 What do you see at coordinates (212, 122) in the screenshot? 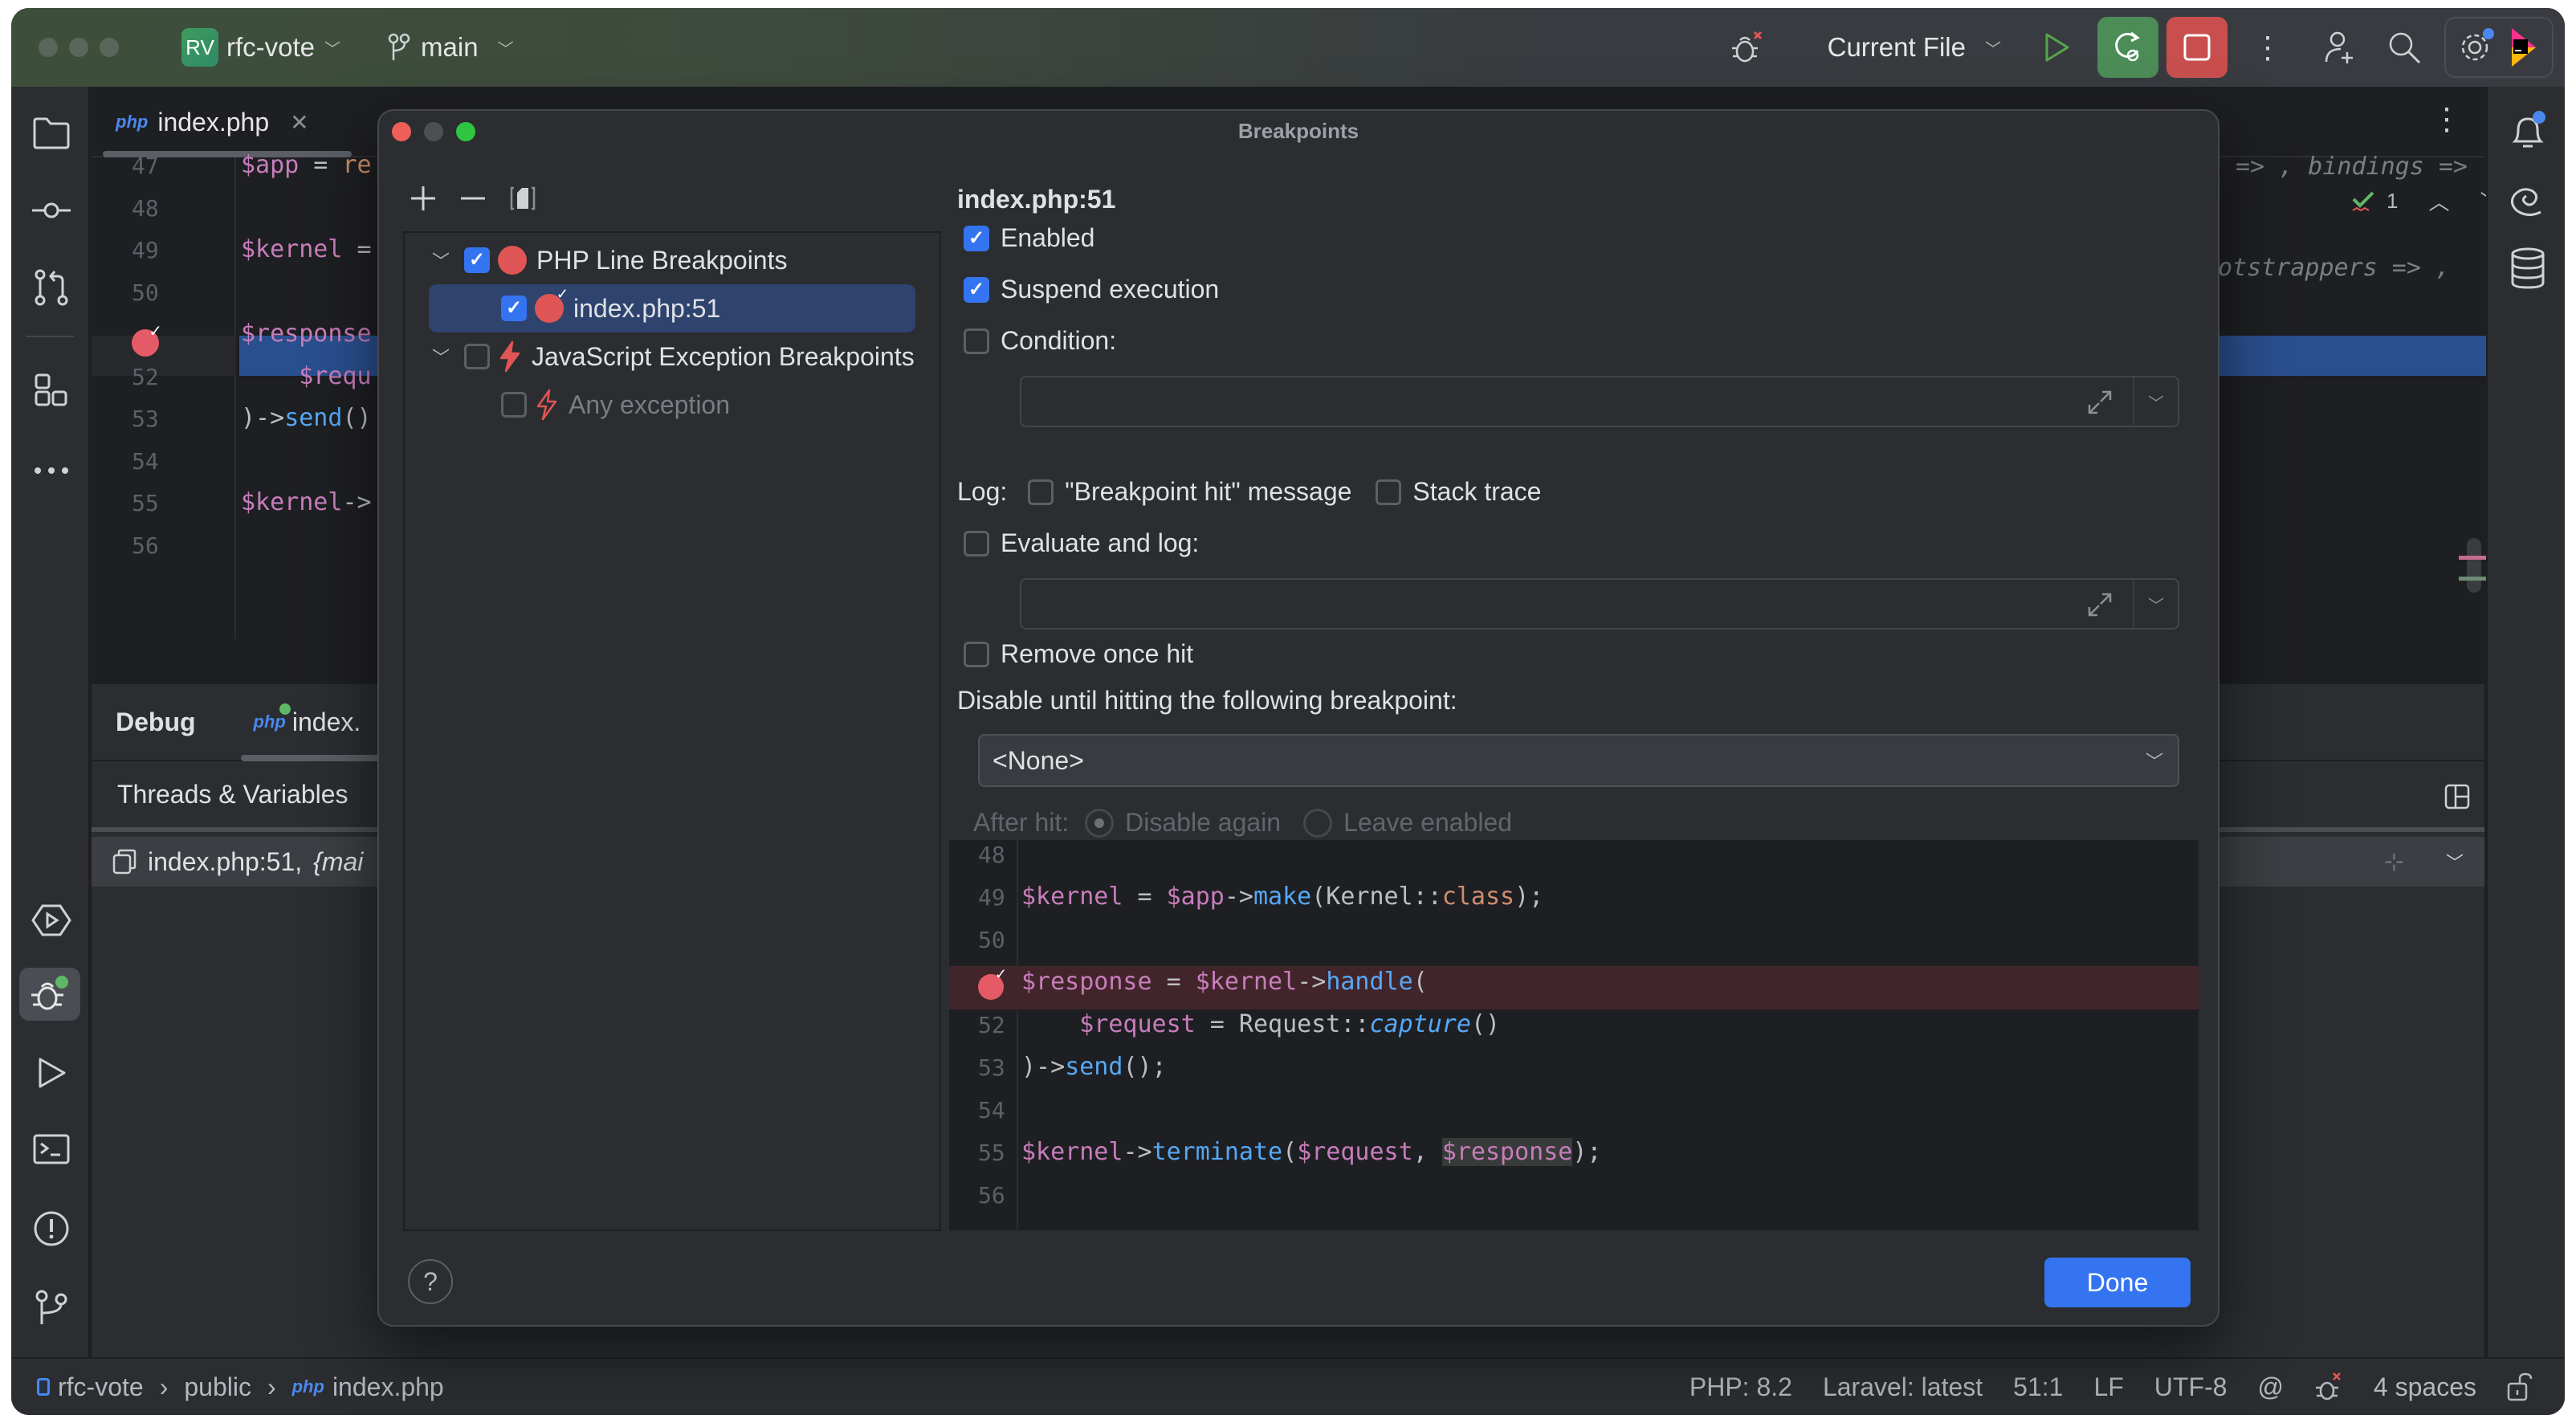
I see `tab-index-php: php index.php ✕` at bounding box center [212, 122].